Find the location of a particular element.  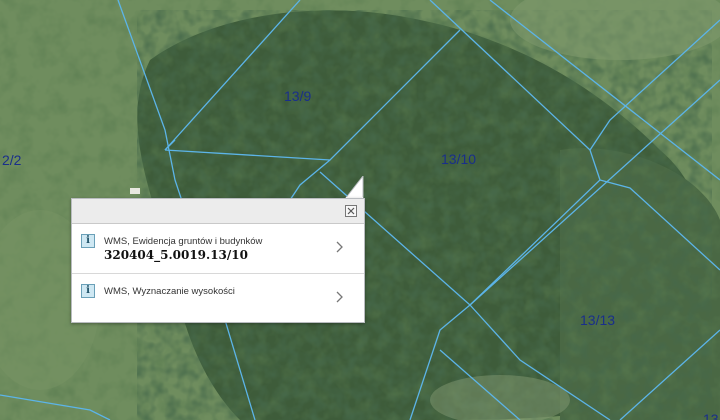

layer-name: WMS, Ewidencja gruntów i budynków is located at coordinates (183, 241).